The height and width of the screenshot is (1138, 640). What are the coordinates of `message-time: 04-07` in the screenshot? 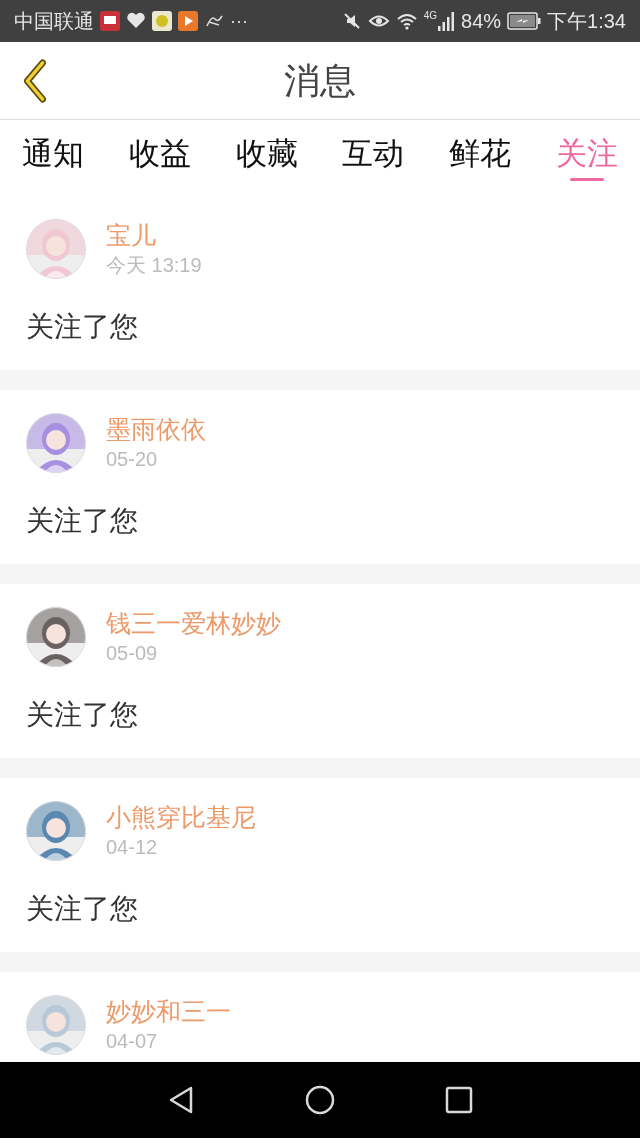 It's located at (132, 1041).